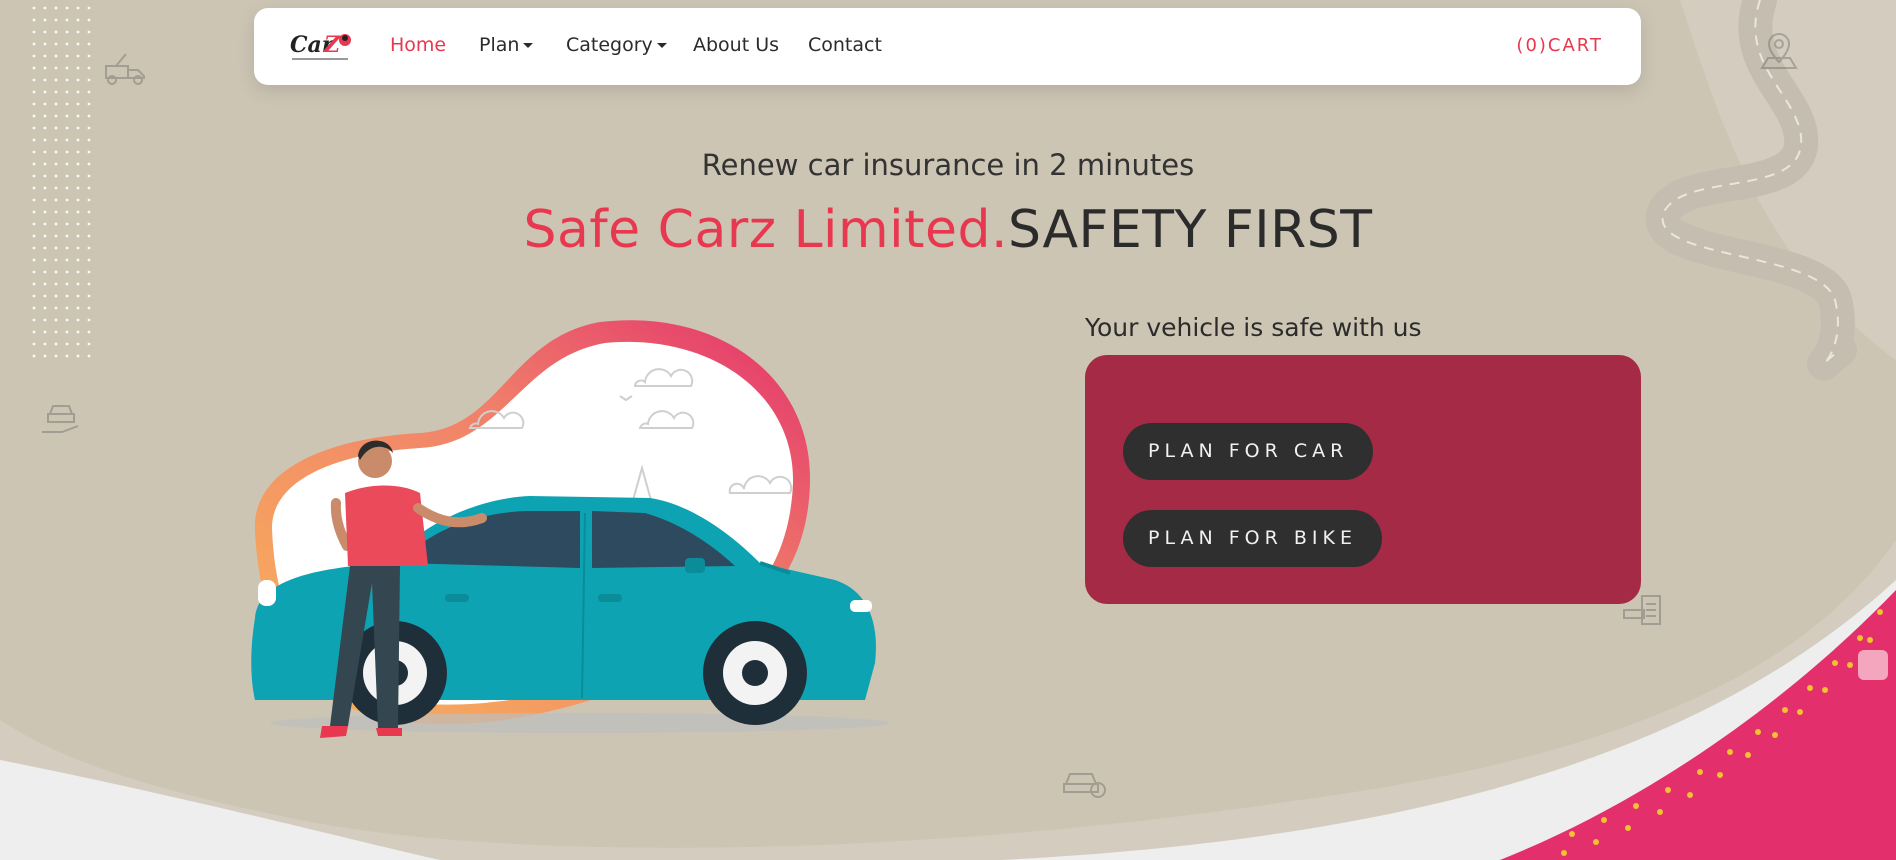 The height and width of the screenshot is (860, 1896). I want to click on nav-plan-dropdown: Plan, so click(506, 45).